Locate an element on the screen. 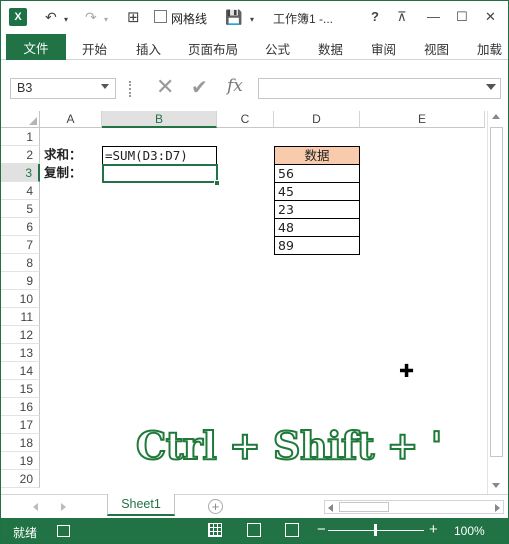  borders-icon: ⊞ is located at coordinates (133, 17).